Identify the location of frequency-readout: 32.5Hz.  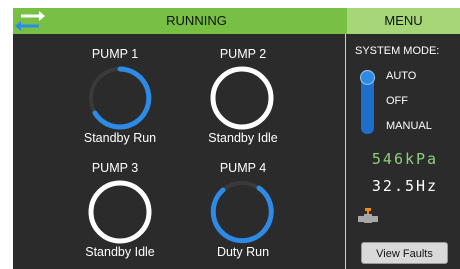
(405, 186).